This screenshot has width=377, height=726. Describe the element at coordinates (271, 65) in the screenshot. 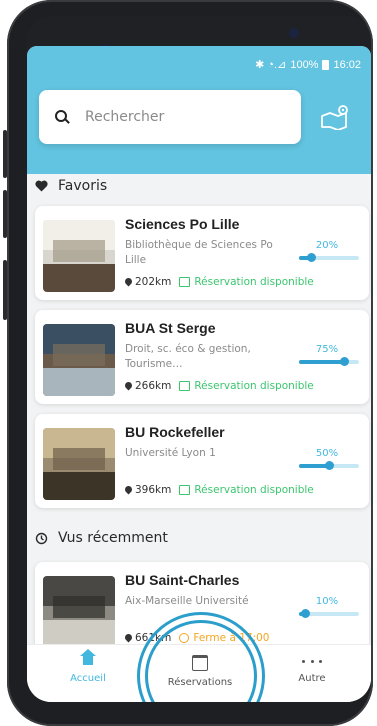

I see `signal-icons: ✱ ◔.⊿` at that location.